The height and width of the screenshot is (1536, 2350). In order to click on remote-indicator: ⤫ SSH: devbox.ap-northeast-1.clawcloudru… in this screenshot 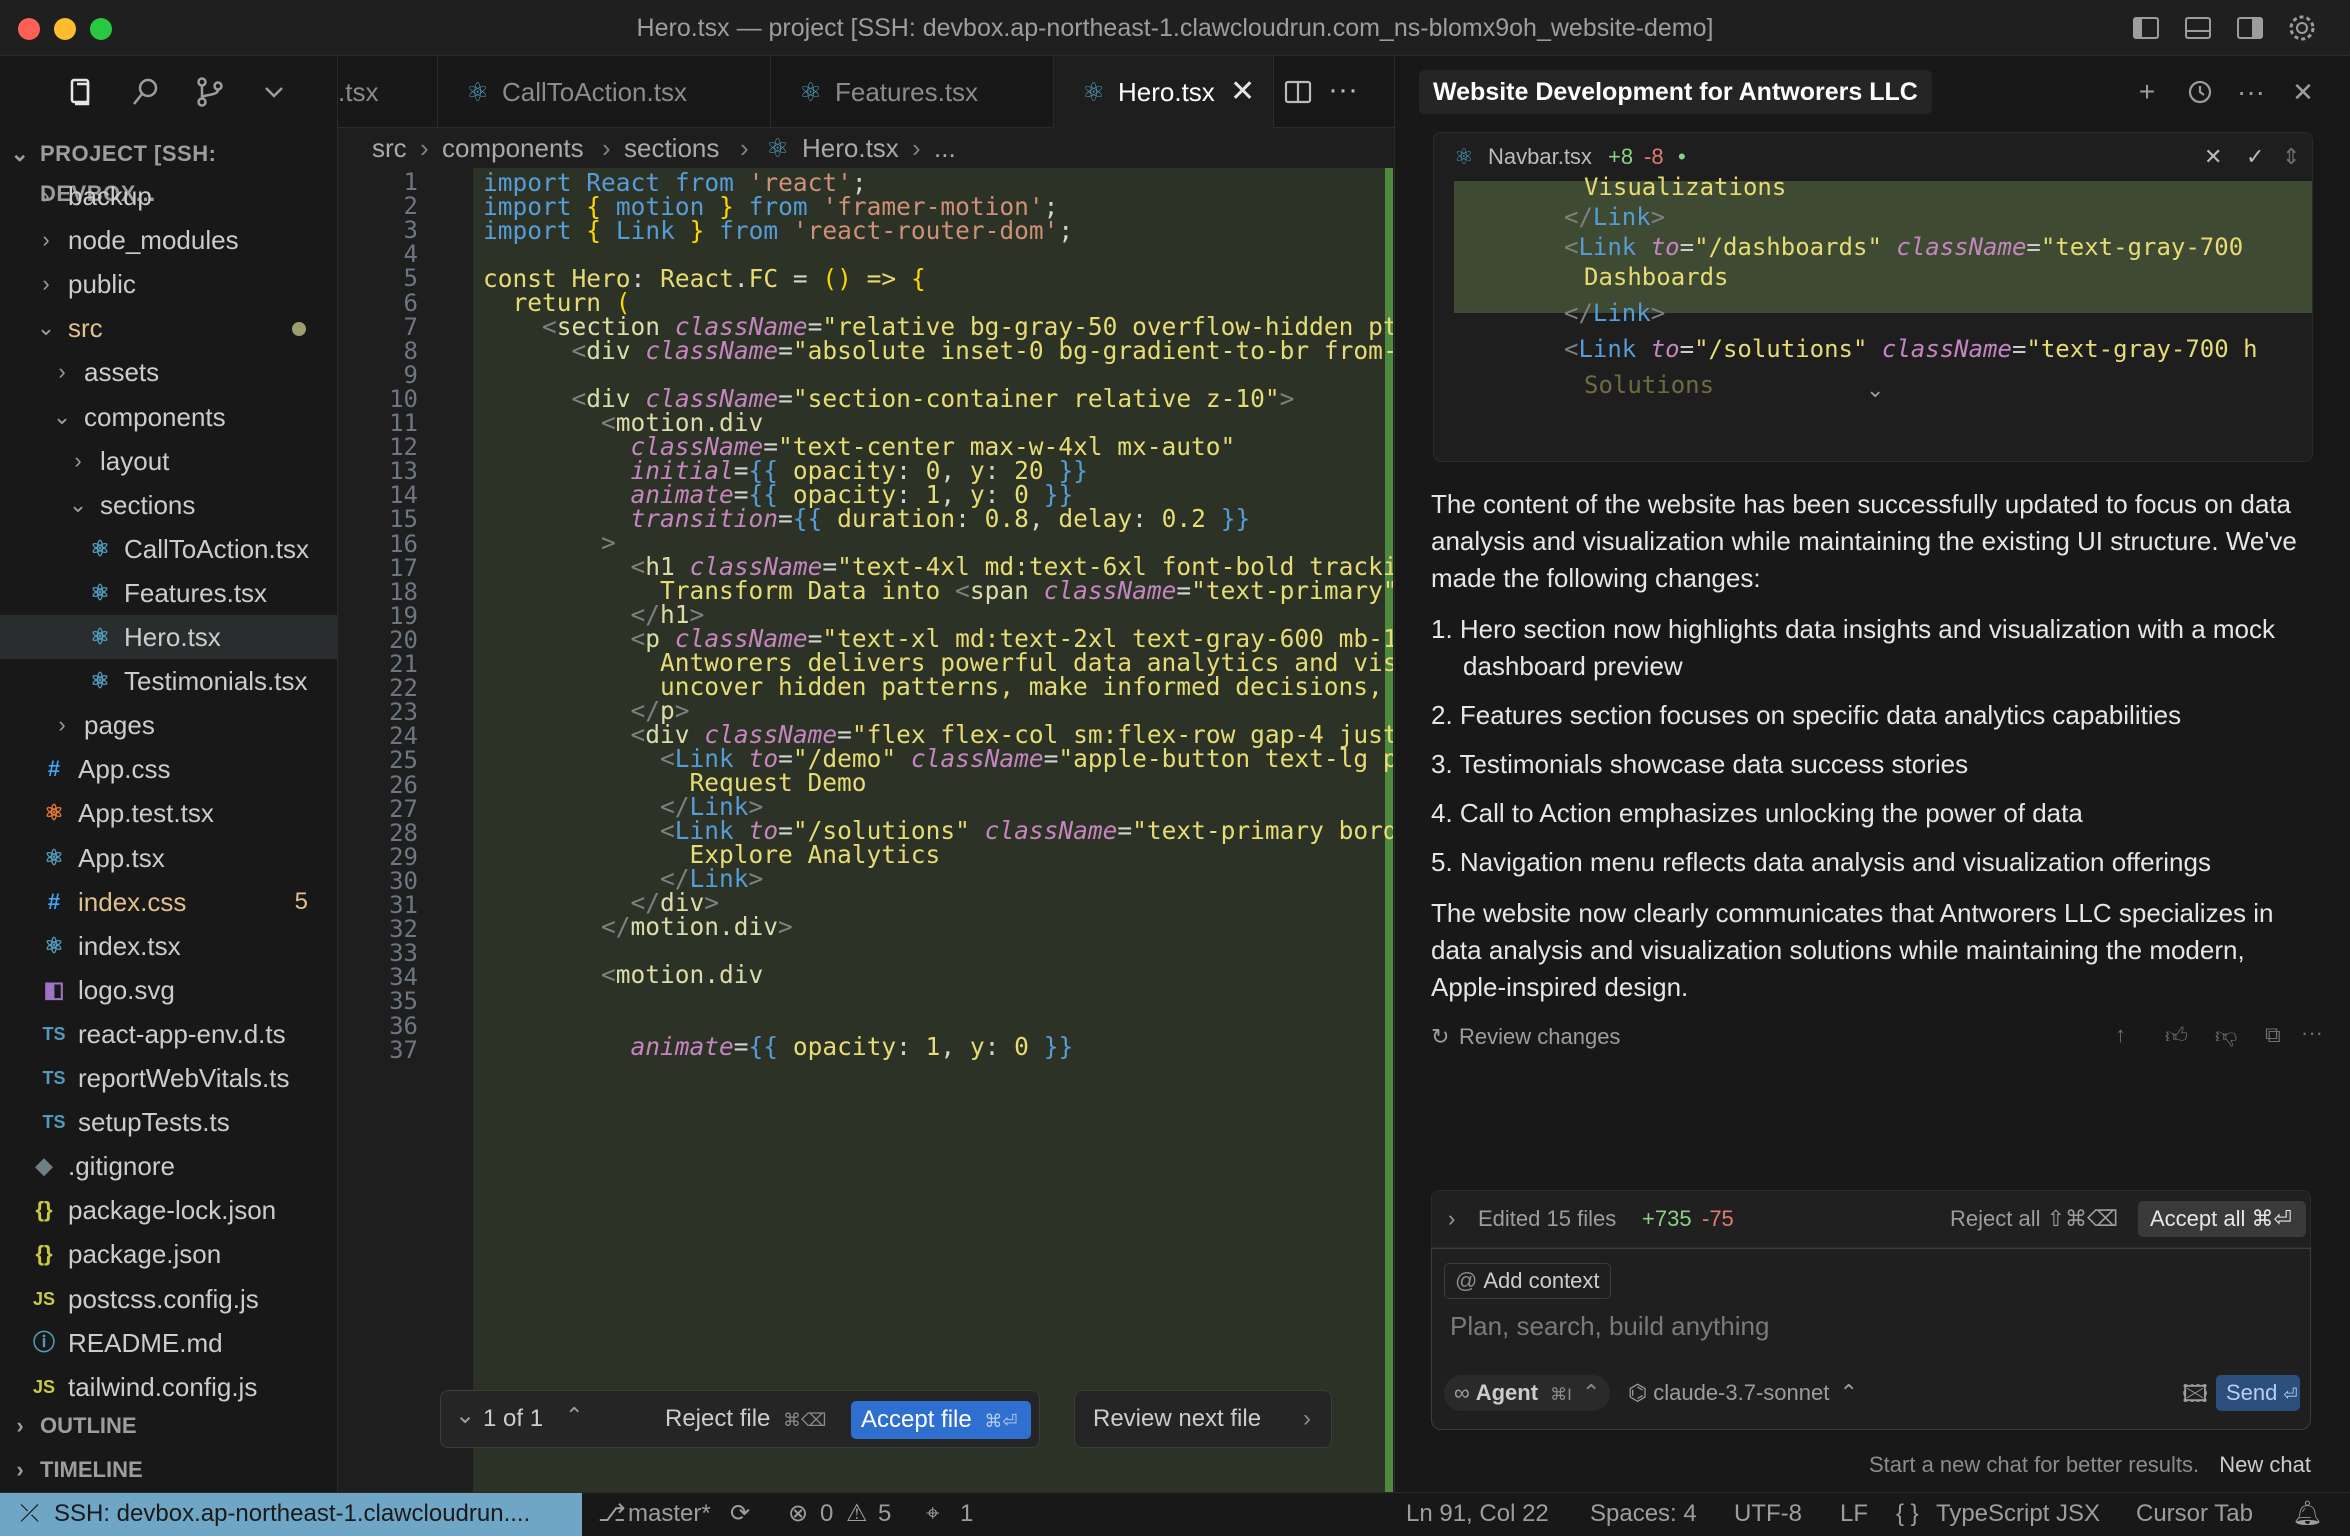, I will do `click(291, 1514)`.